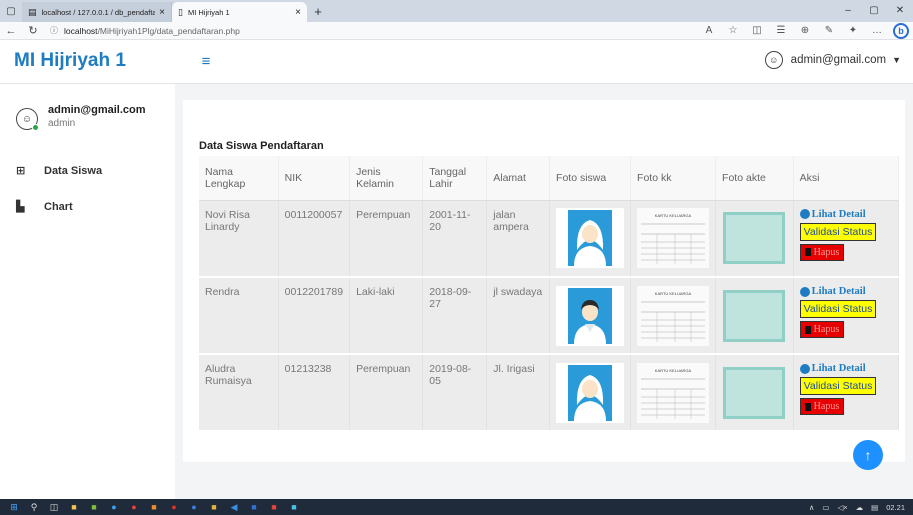 This screenshot has width=913, height=515. Describe the element at coordinates (754, 315) in the screenshot. I see `akte-kelahiran-image` at that location.